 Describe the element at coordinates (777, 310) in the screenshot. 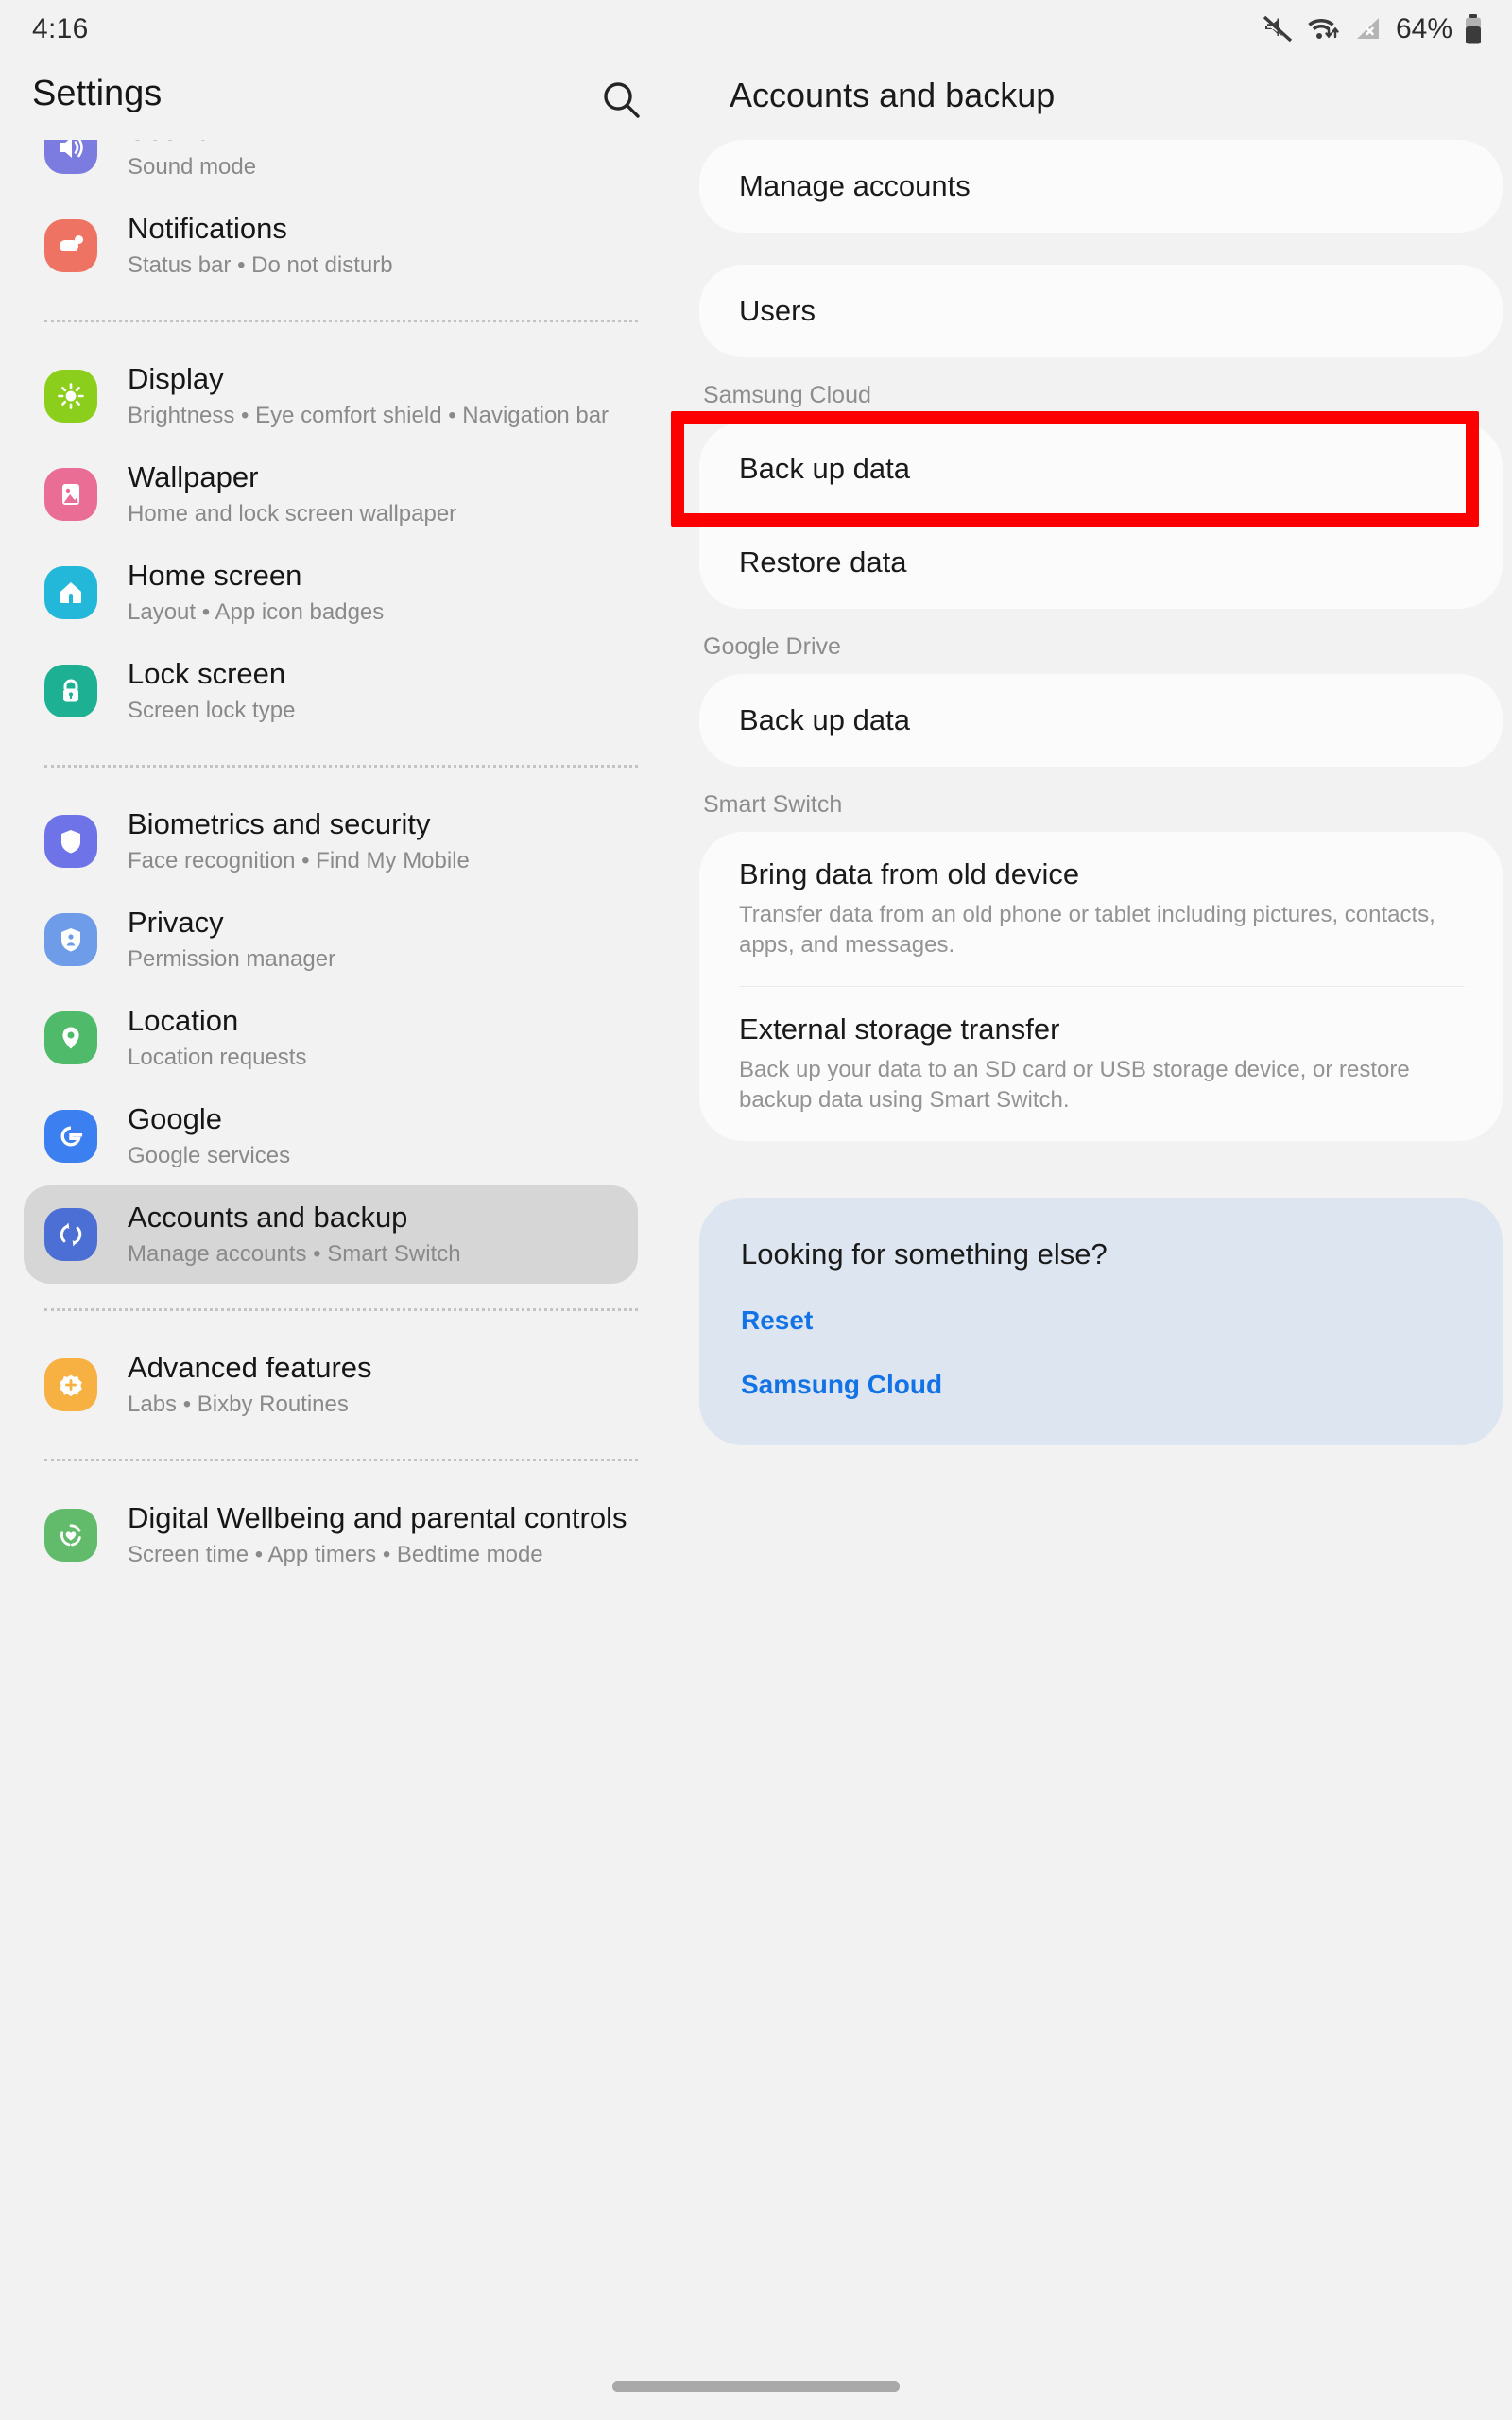

I see `row-title: Users` at that location.